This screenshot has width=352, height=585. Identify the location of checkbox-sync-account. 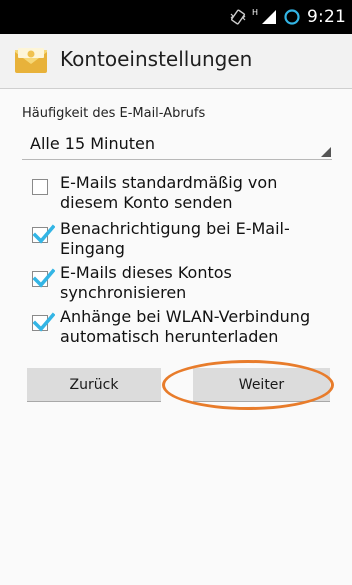
(43, 278).